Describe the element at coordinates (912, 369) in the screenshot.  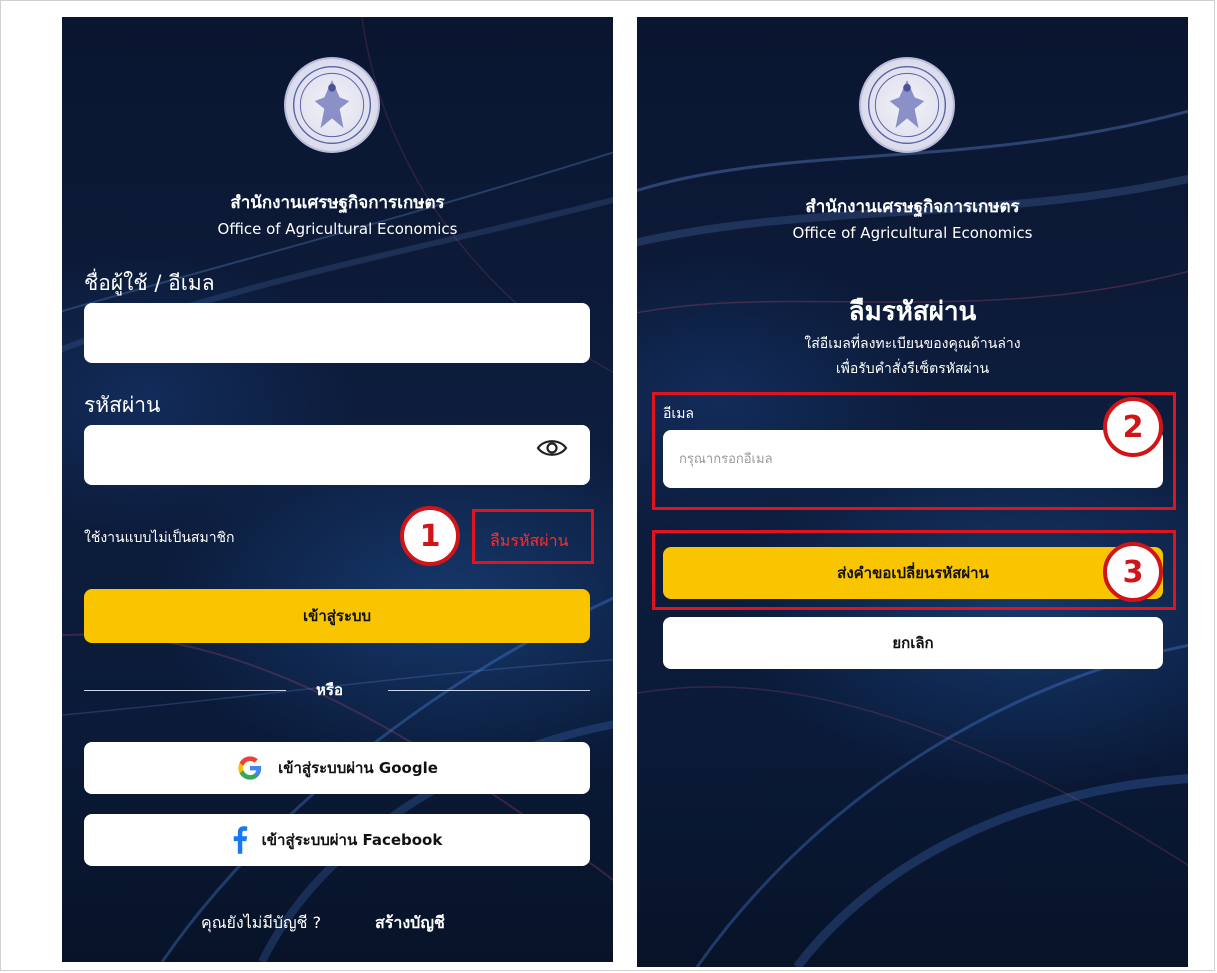
I see `forgot-desc-line2: เพื่อรับคำสั่งรีเซ็ตรหัสผ่าน` at that location.